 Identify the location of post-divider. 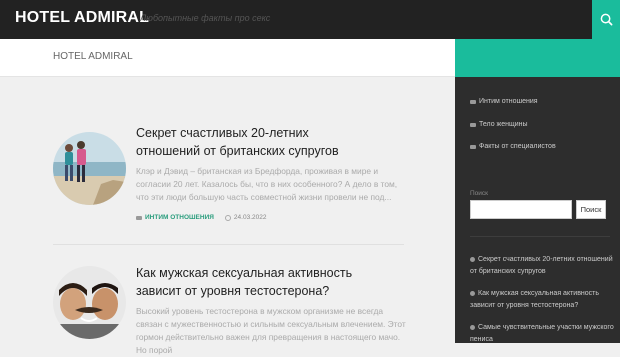
(228, 244).